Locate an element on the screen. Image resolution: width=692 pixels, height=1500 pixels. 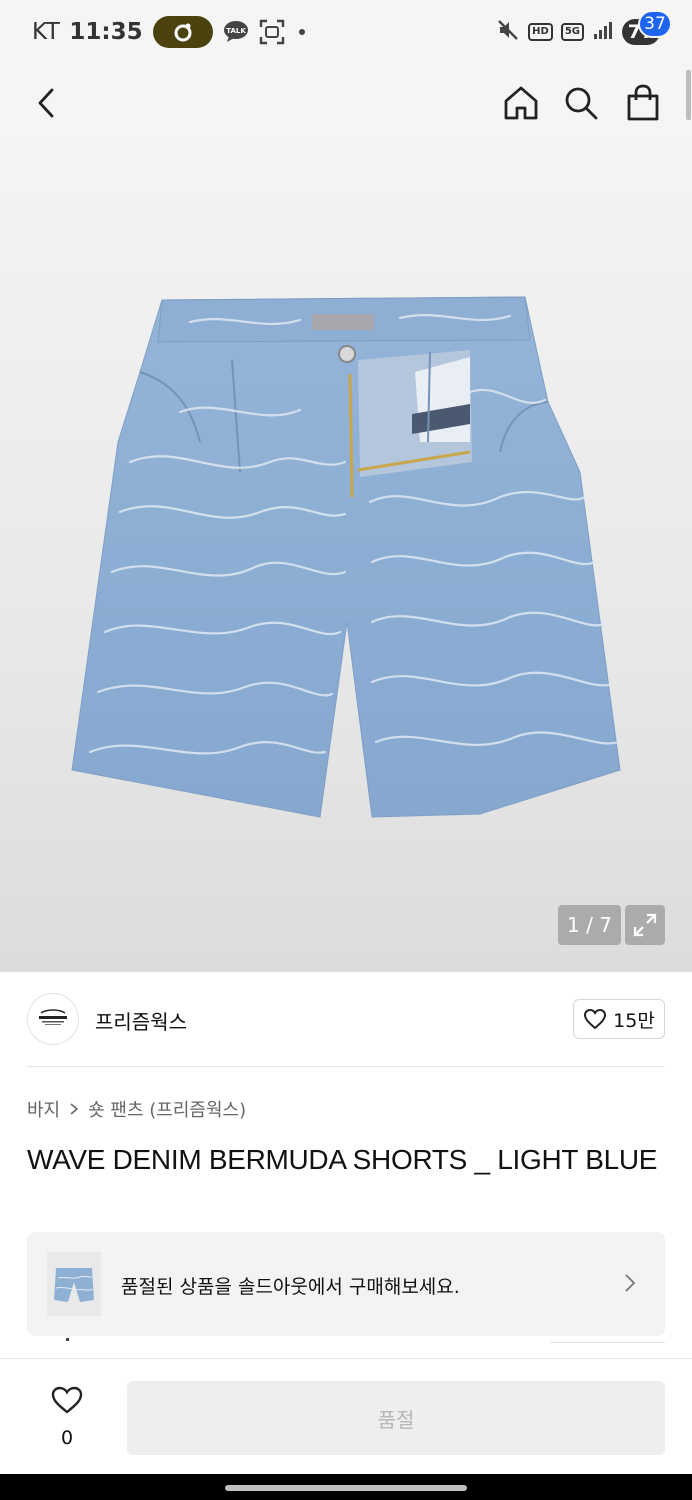
shorts-thumbnail-icon is located at coordinates (74, 1285).